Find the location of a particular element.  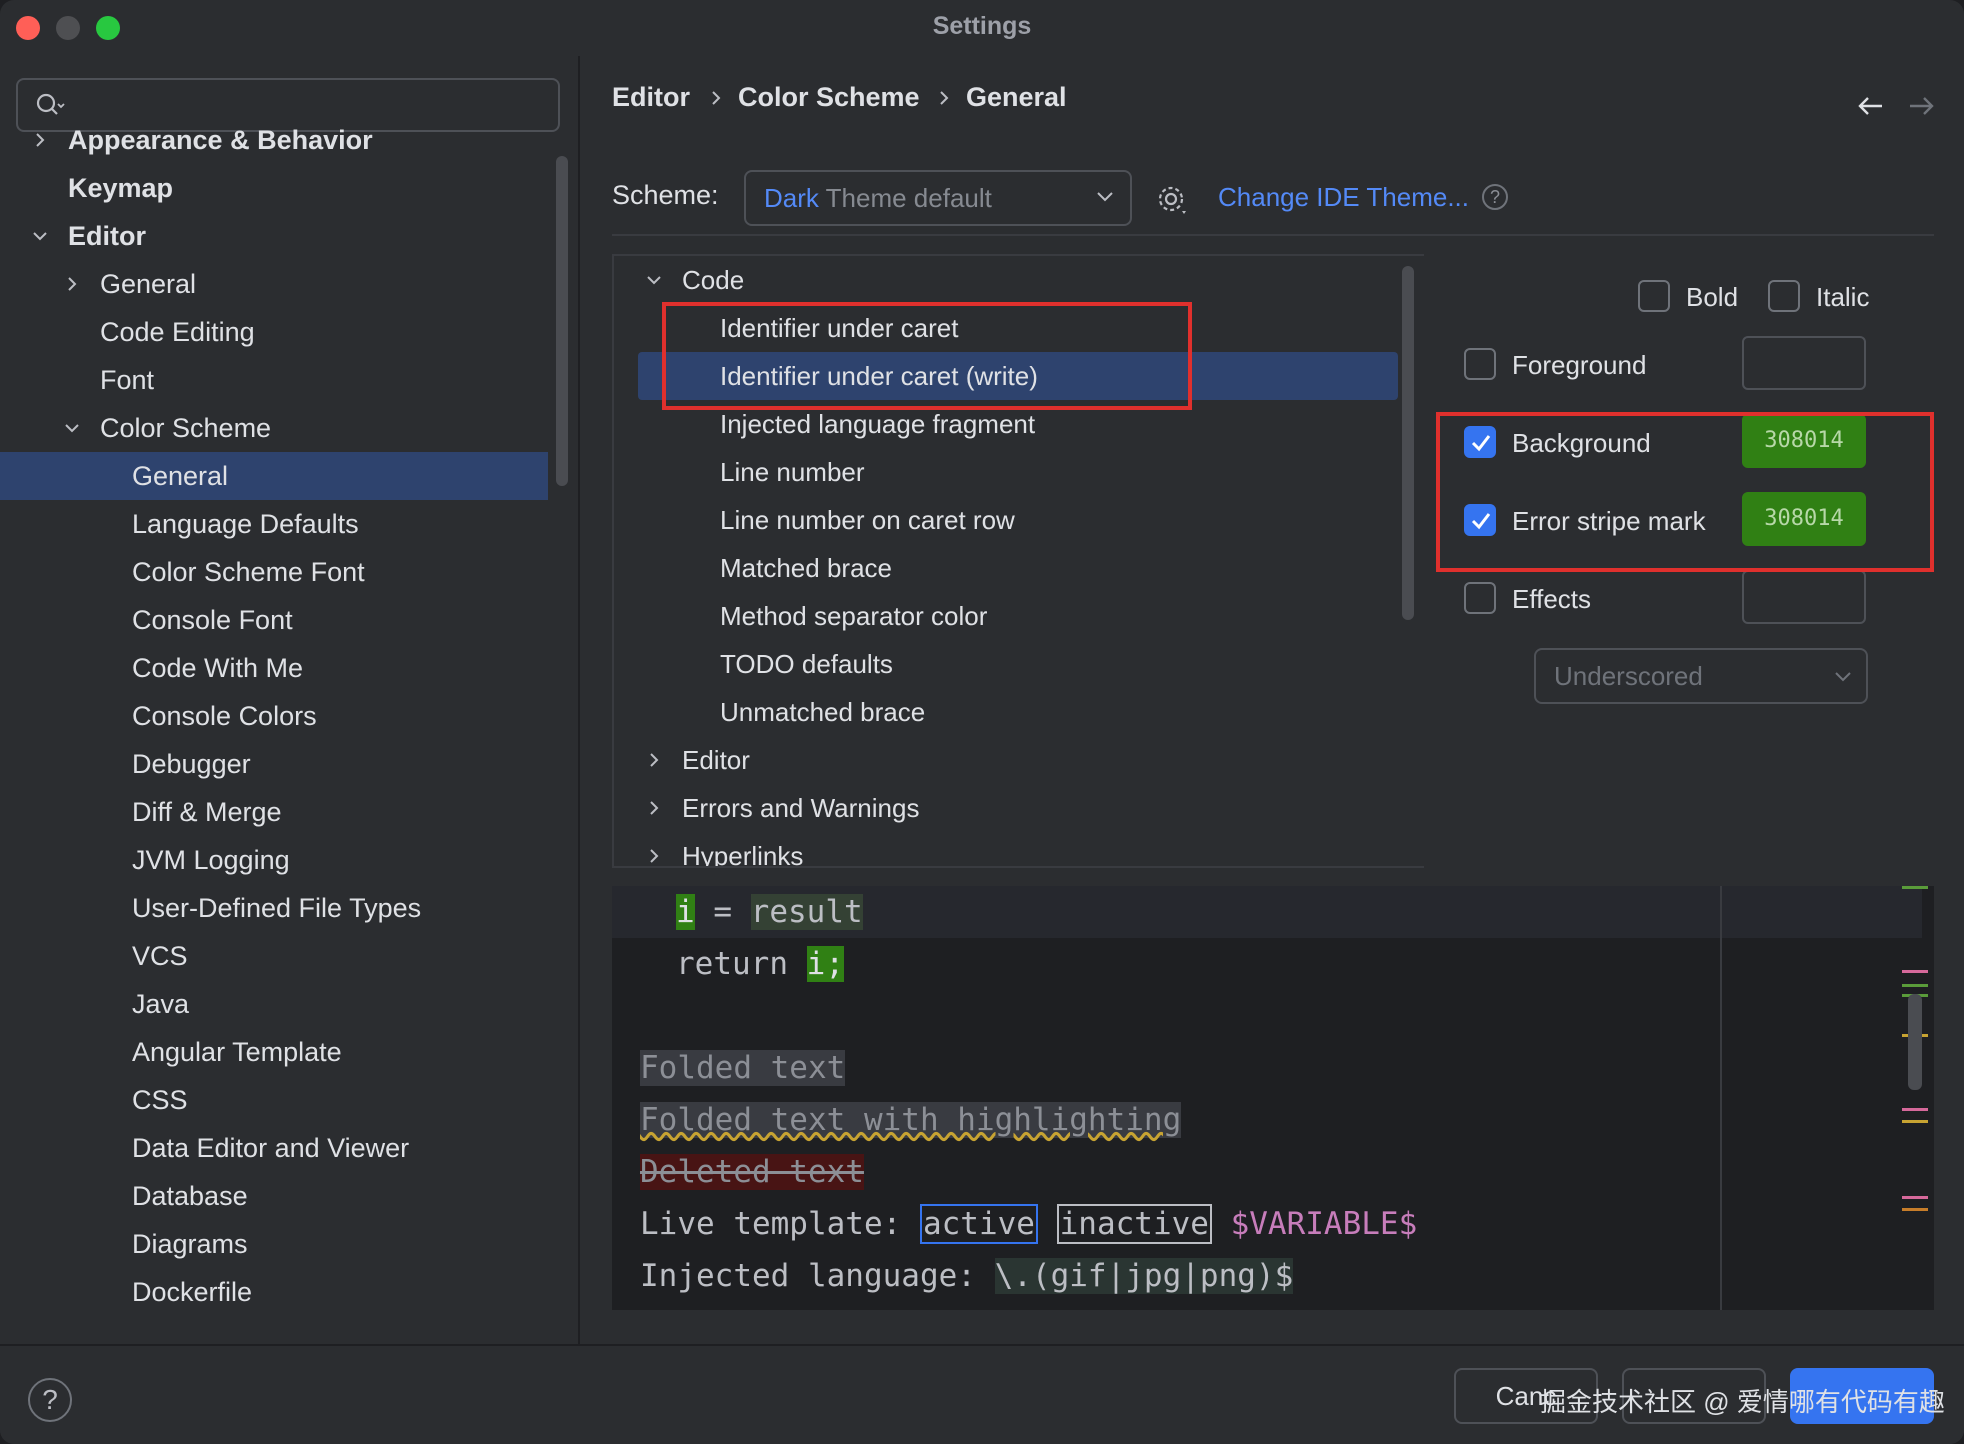

sidebar-item-data-editor: Data Editor and Viewer is located at coordinates (274, 1148).